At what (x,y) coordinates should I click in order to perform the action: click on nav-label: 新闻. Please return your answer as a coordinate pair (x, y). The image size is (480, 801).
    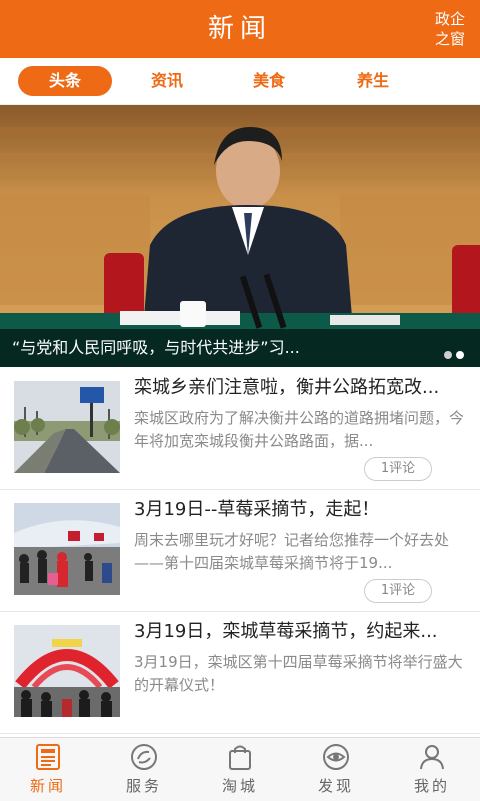
    Looking at the image, I should click on (47, 786).